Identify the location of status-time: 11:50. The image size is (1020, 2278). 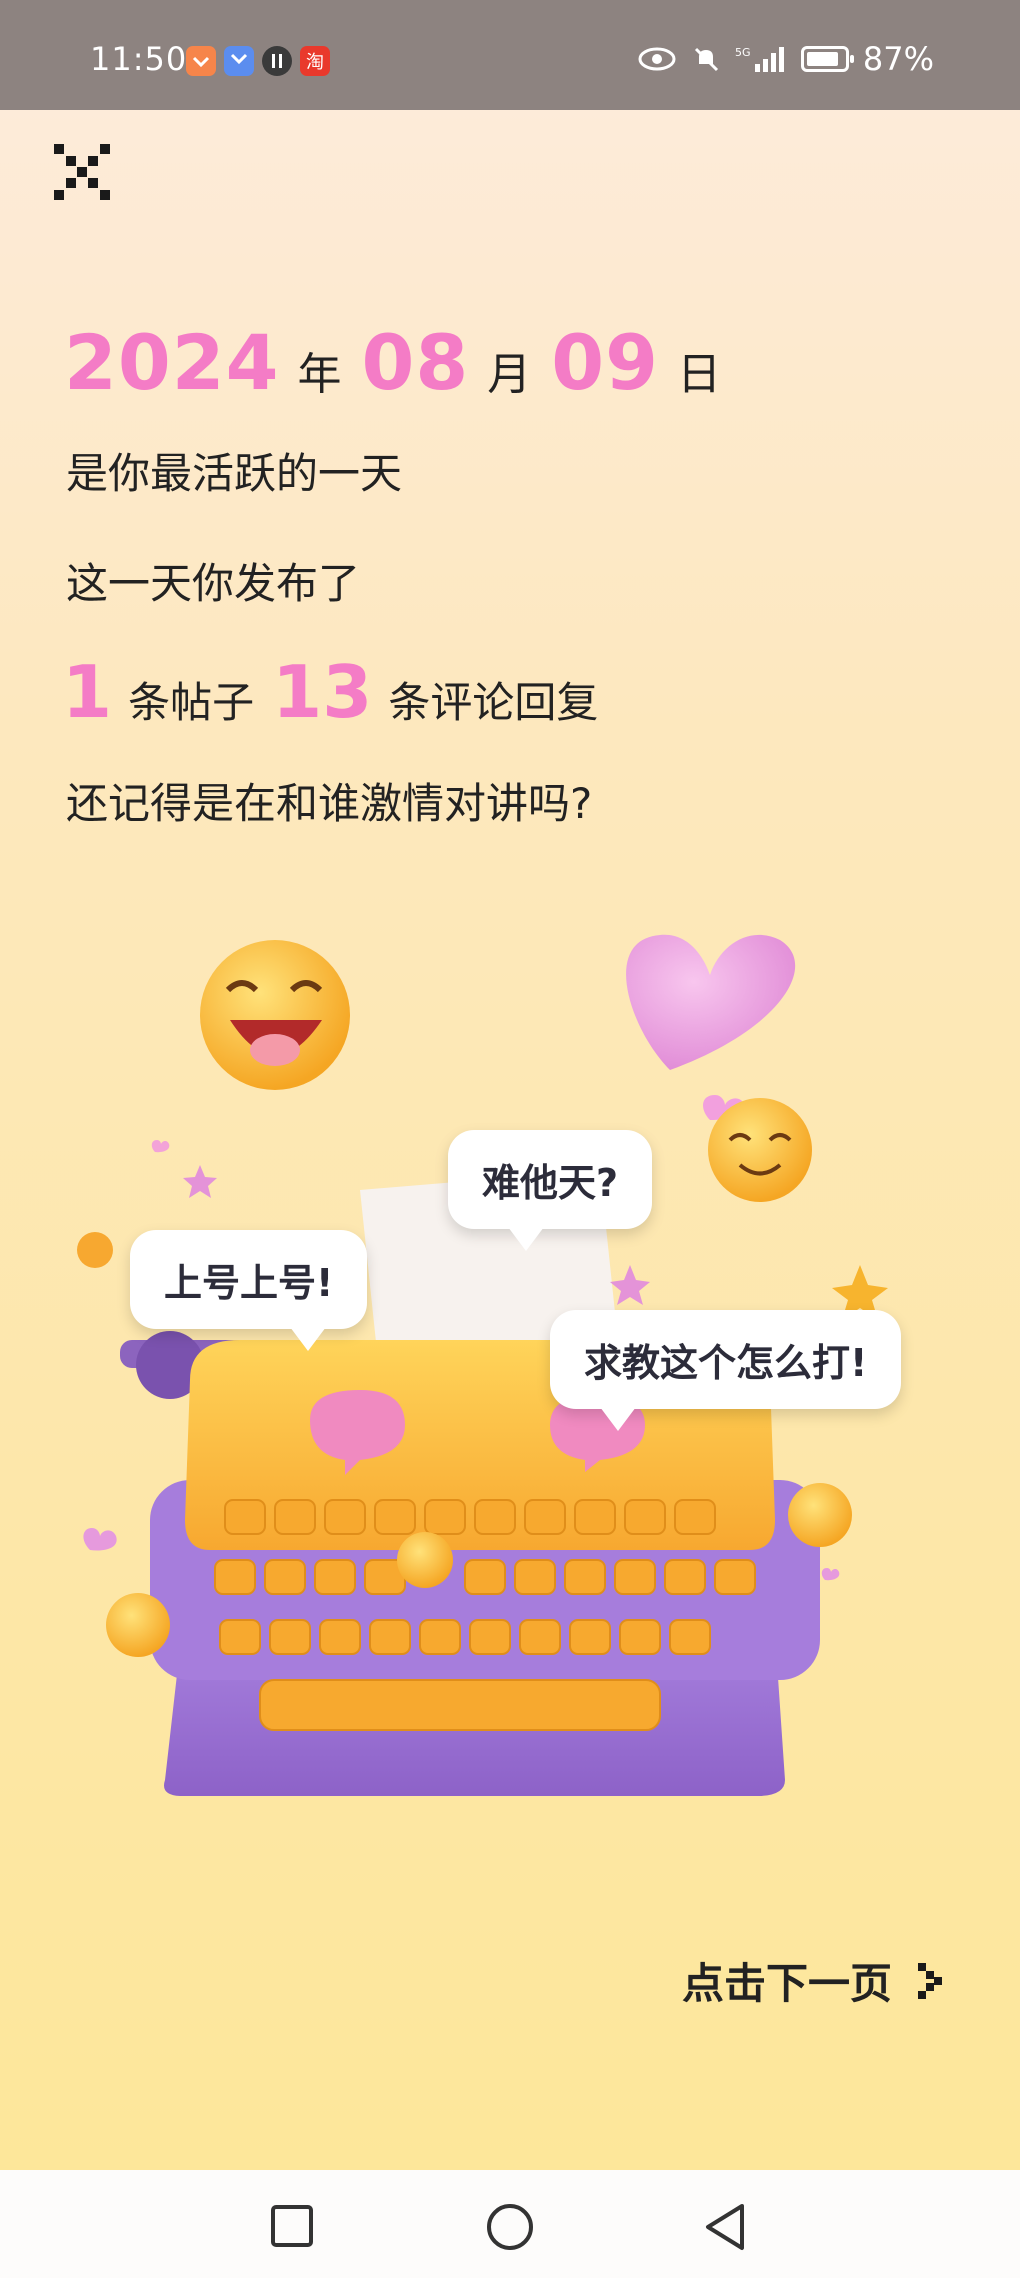
(139, 59).